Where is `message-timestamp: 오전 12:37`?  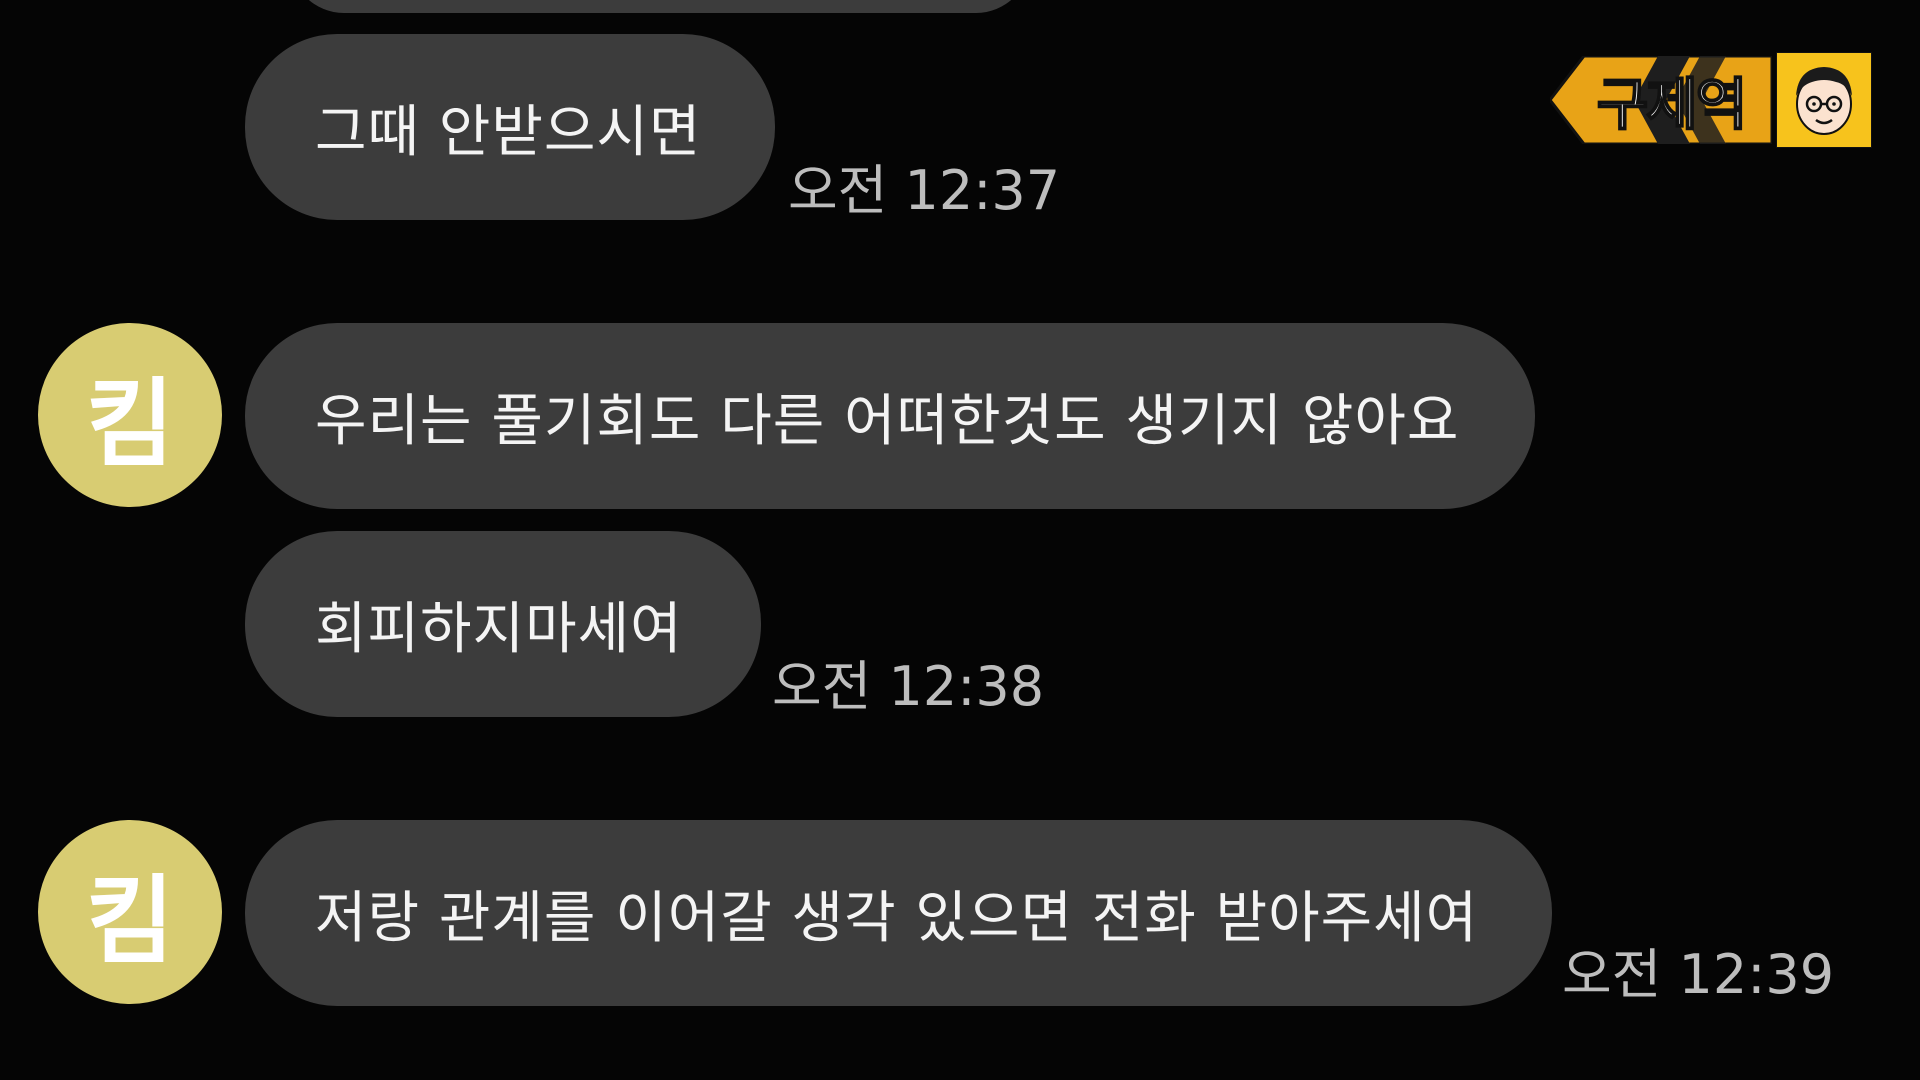
message-timestamp: 오전 12:37 is located at coordinates (924, 190).